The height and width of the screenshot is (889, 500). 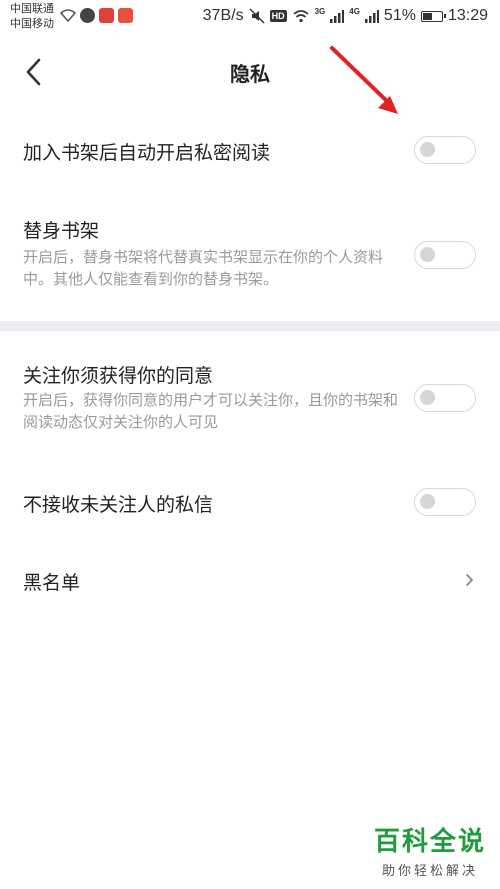 I want to click on setting-title: 关注你须获得你的同意, so click(x=118, y=376).